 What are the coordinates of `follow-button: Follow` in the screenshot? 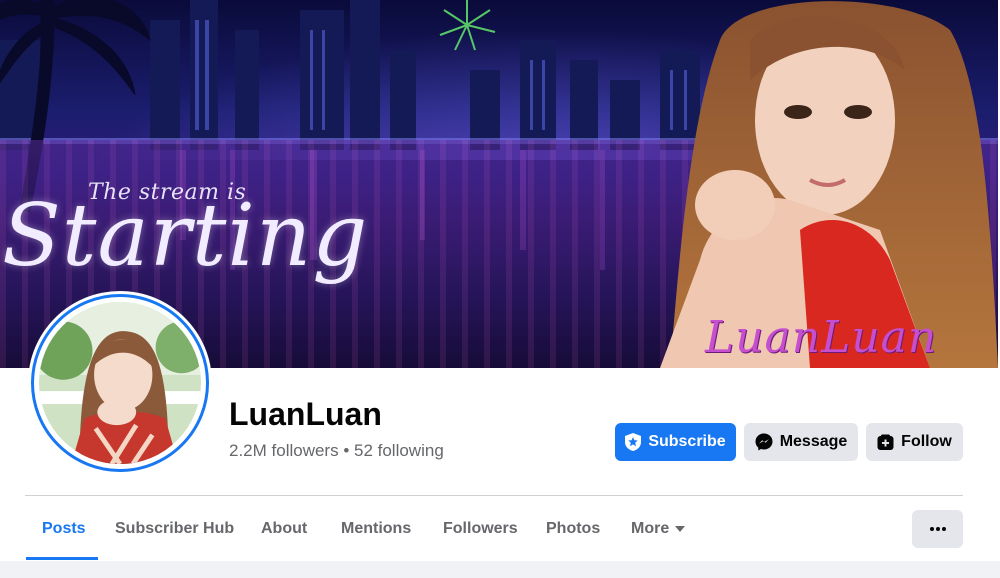 It's located at (914, 442).